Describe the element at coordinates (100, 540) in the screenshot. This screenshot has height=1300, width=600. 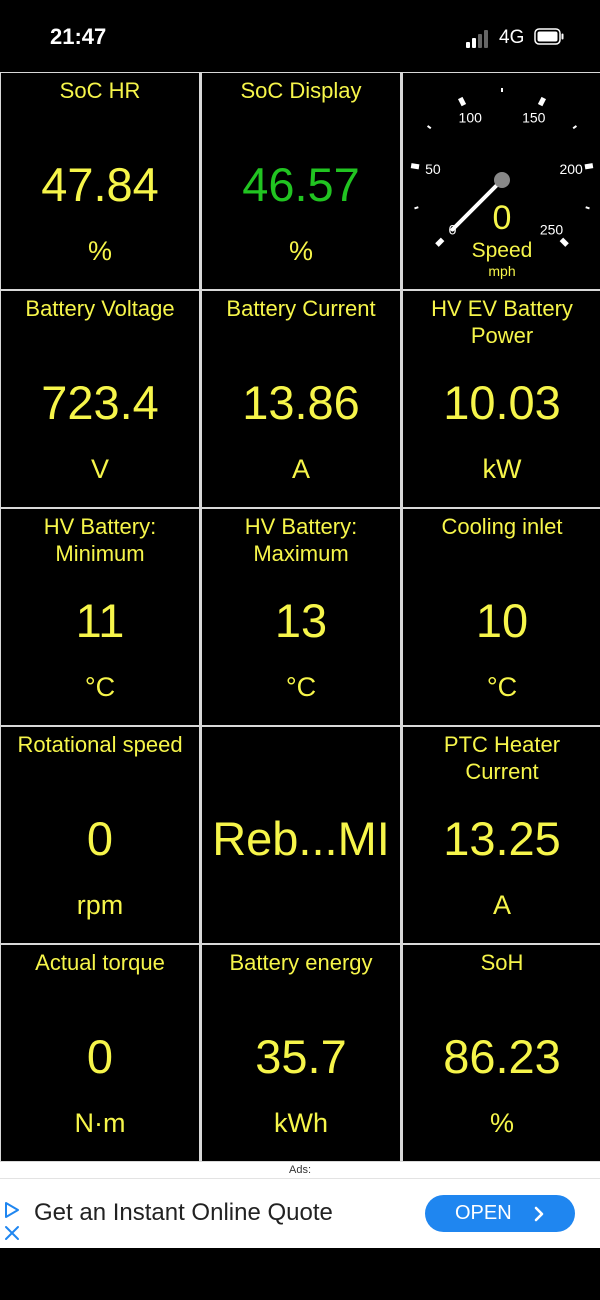
I see `tile-label: HV Battery: Minimum` at that location.